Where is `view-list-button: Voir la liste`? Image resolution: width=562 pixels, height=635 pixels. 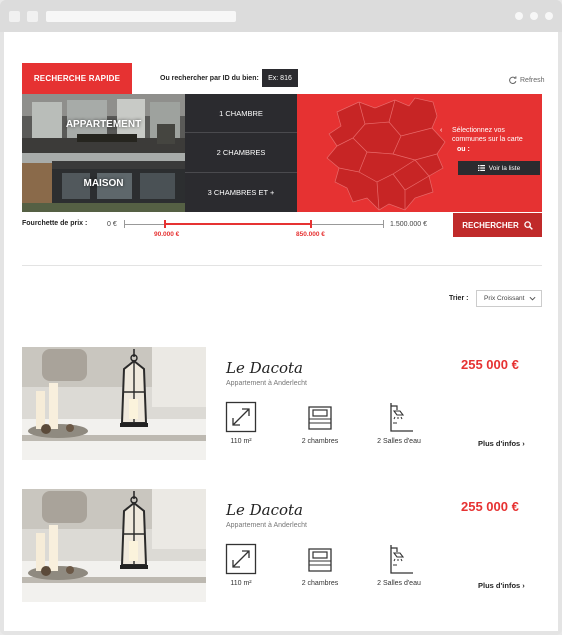
view-list-button: Voir la liste is located at coordinates (499, 168).